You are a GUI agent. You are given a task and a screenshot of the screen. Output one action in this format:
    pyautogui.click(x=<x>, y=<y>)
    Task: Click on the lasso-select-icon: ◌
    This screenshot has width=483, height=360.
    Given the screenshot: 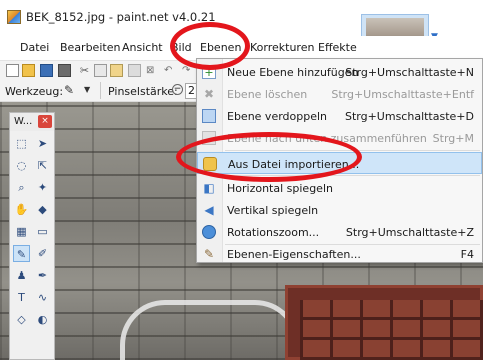 What is the action you would take?
    pyautogui.click(x=21, y=165)
    